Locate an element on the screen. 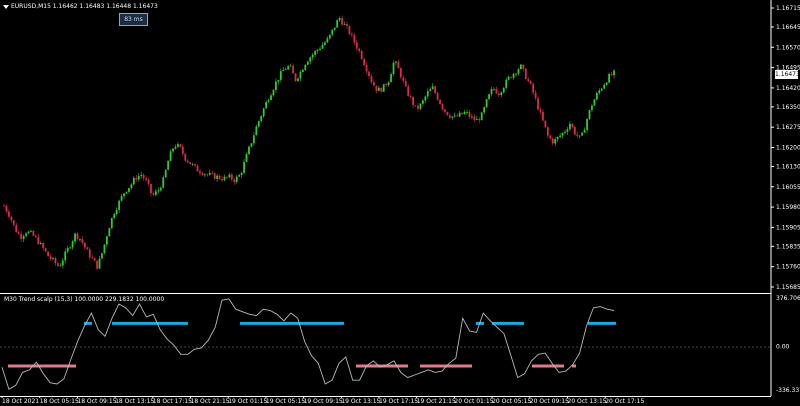 The height and width of the screenshot is (406, 800). indicator-axis: 376.7068 0.00 -336.3372 is located at coordinates (788, 344).